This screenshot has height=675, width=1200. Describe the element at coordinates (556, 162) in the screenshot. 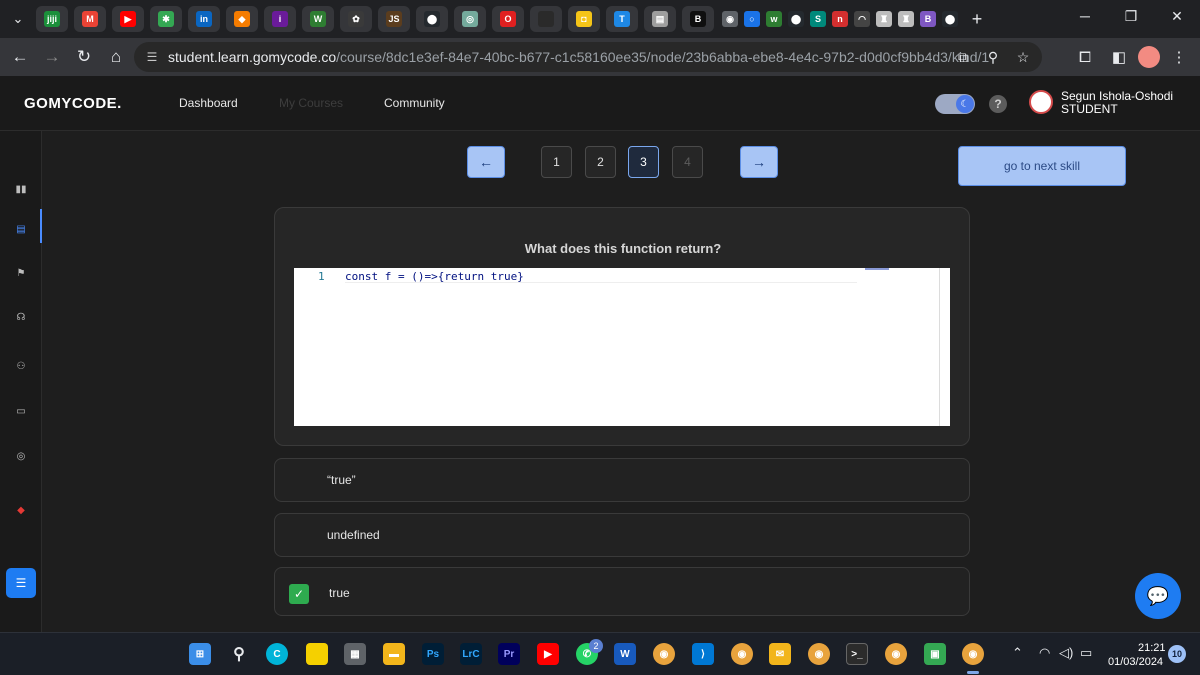

I see `page-1-button: 1` at that location.